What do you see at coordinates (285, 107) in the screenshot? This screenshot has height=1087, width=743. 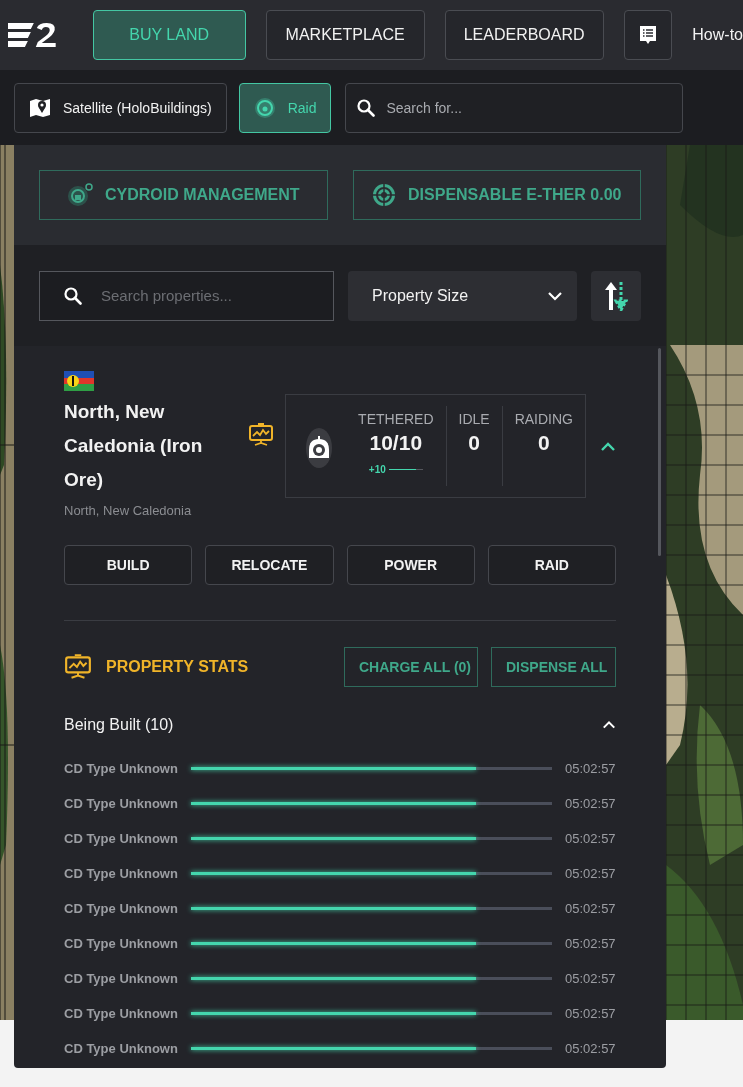 I see `raid-button: Raid` at bounding box center [285, 107].